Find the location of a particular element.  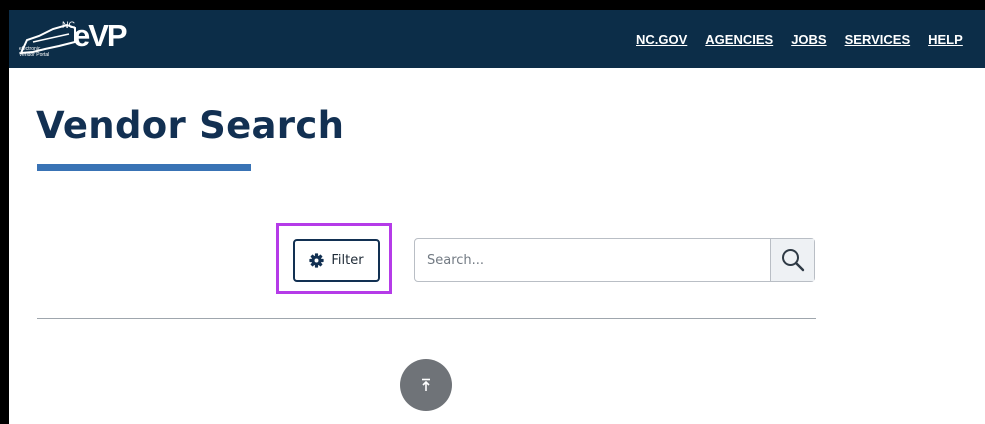

search-button is located at coordinates (792, 260).